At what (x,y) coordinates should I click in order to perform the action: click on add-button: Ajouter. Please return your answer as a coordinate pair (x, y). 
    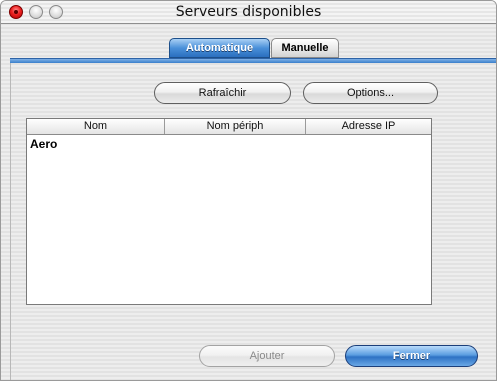
    Looking at the image, I should click on (267, 356).